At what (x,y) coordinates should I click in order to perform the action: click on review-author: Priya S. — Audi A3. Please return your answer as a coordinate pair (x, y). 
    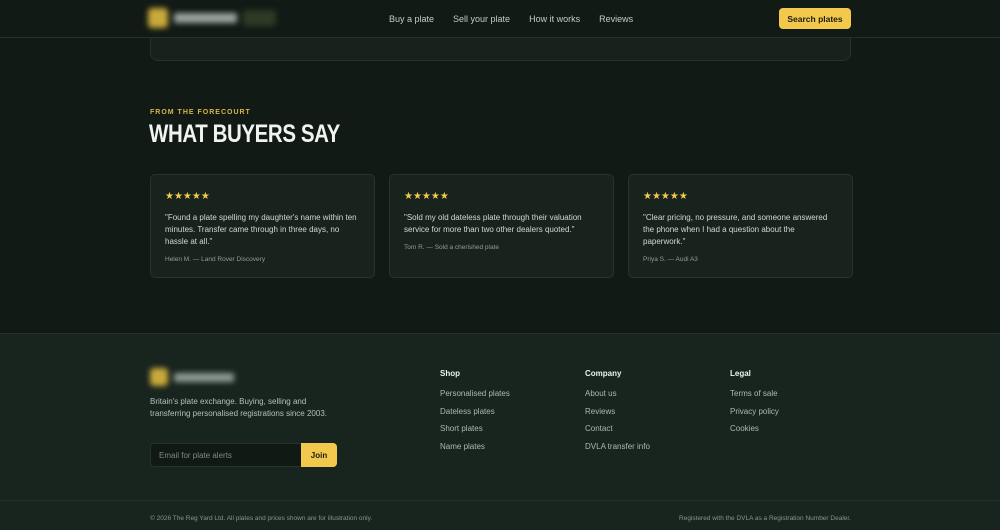
    Looking at the image, I should click on (670, 259).